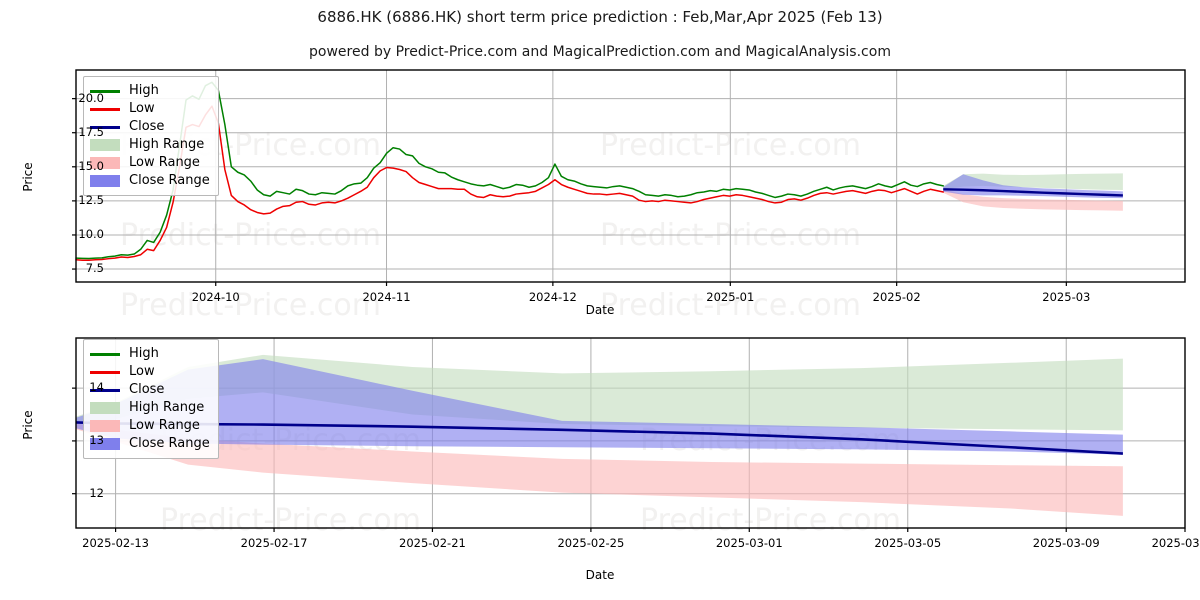  Describe the element at coordinates (91, 233) in the screenshot. I see `overview-y-tick-1: 10.0` at that location.